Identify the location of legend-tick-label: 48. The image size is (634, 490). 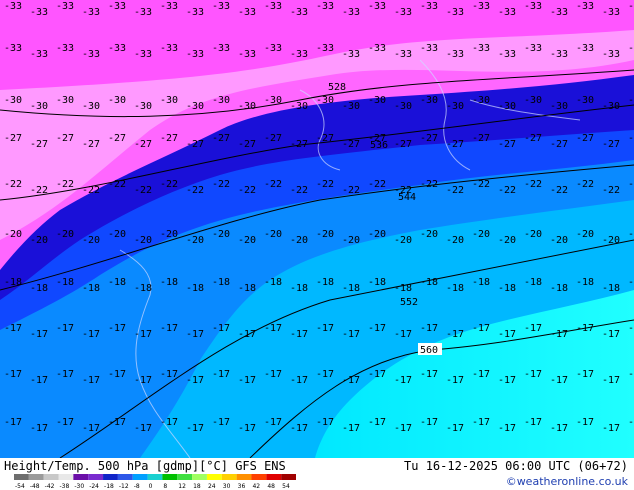
(271, 486).